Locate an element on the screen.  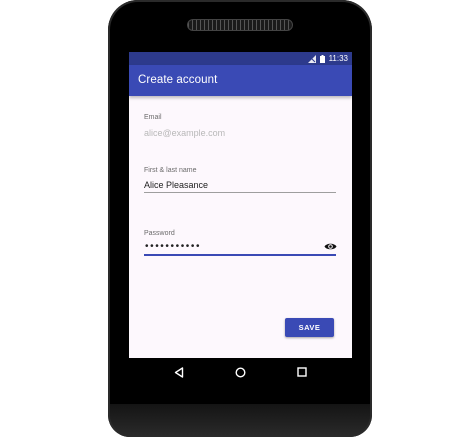
password-field-underline is located at coordinates (240, 255).